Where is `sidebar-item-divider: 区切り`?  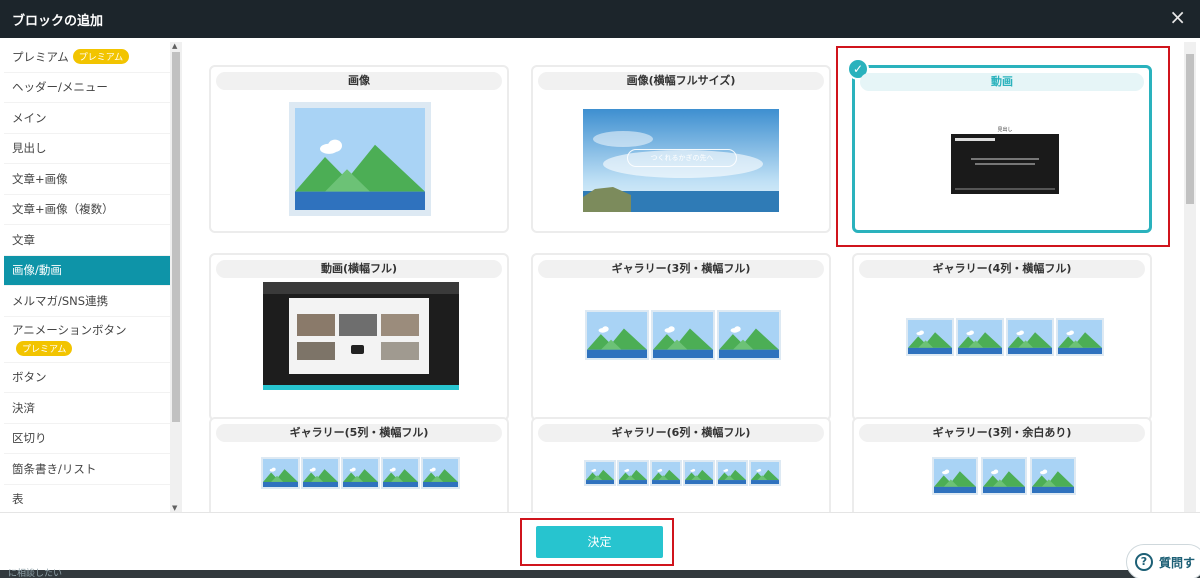
sidebar-item-divider: 区切り is located at coordinates (87, 439).